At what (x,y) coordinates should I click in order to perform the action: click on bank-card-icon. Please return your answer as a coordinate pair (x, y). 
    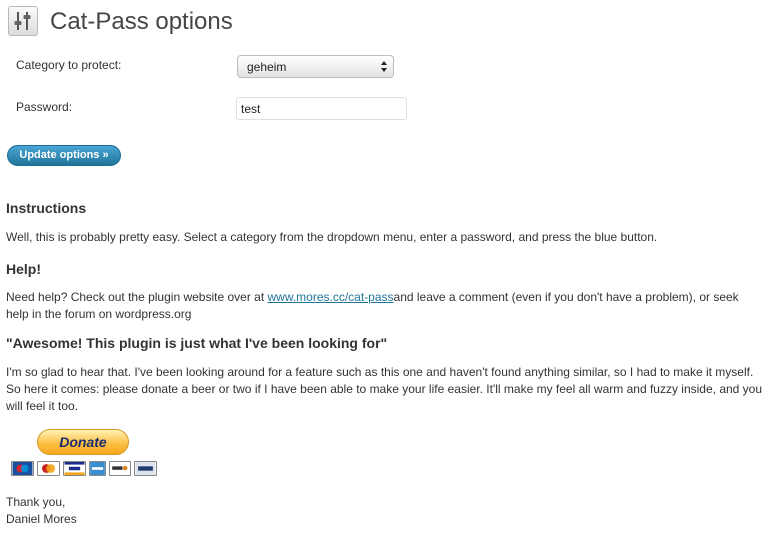
    Looking at the image, I should click on (145, 468).